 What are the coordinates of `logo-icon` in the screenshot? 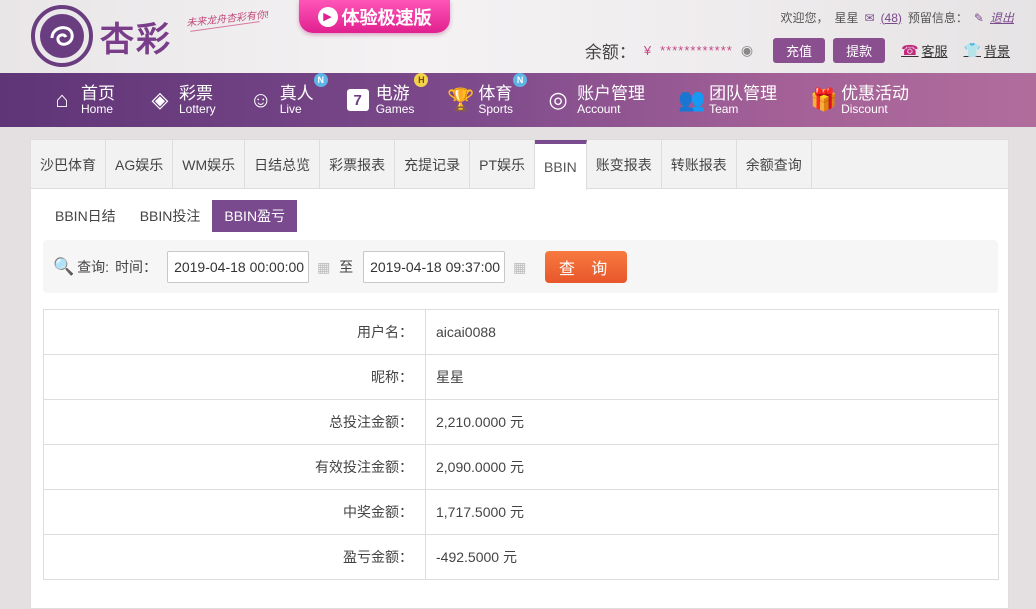 It's located at (62, 36).